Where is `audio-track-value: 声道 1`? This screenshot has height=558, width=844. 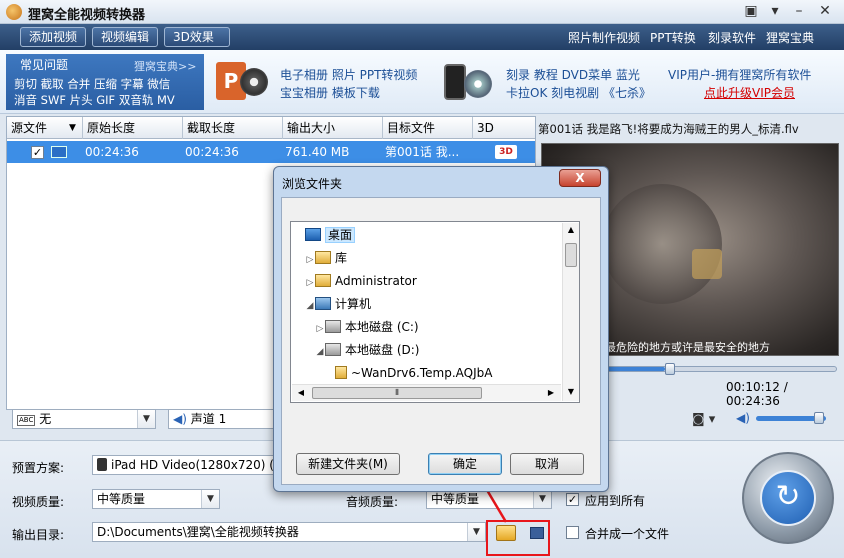 audio-track-value: 声道 1 is located at coordinates (208, 419).